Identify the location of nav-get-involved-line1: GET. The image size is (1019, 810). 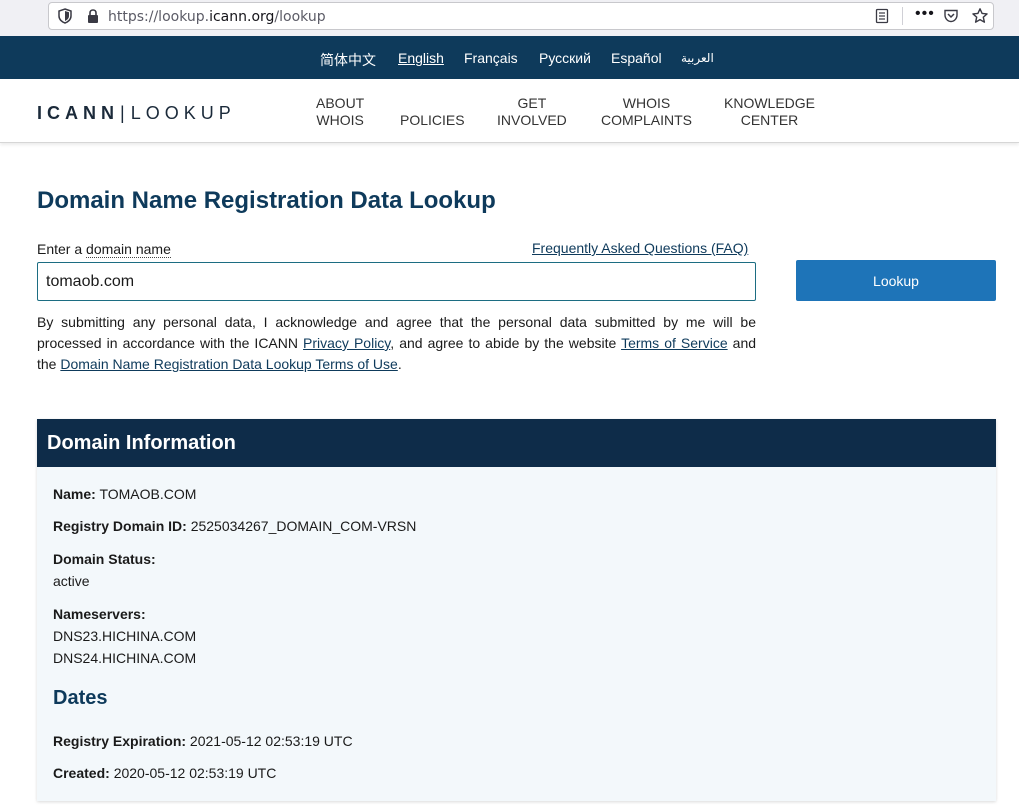
(532, 103).